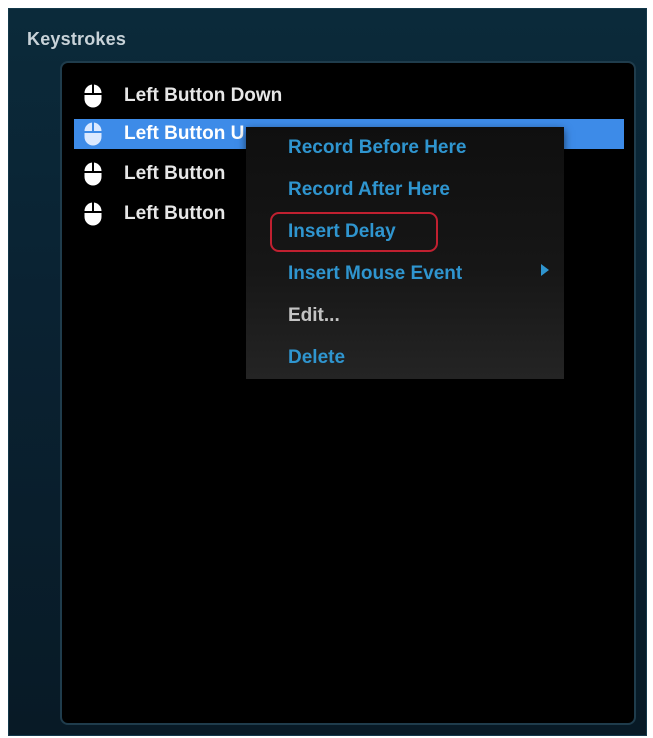 The height and width of the screenshot is (738, 653). What do you see at coordinates (316, 358) in the screenshot?
I see `menu-item-delete: Delete` at bounding box center [316, 358].